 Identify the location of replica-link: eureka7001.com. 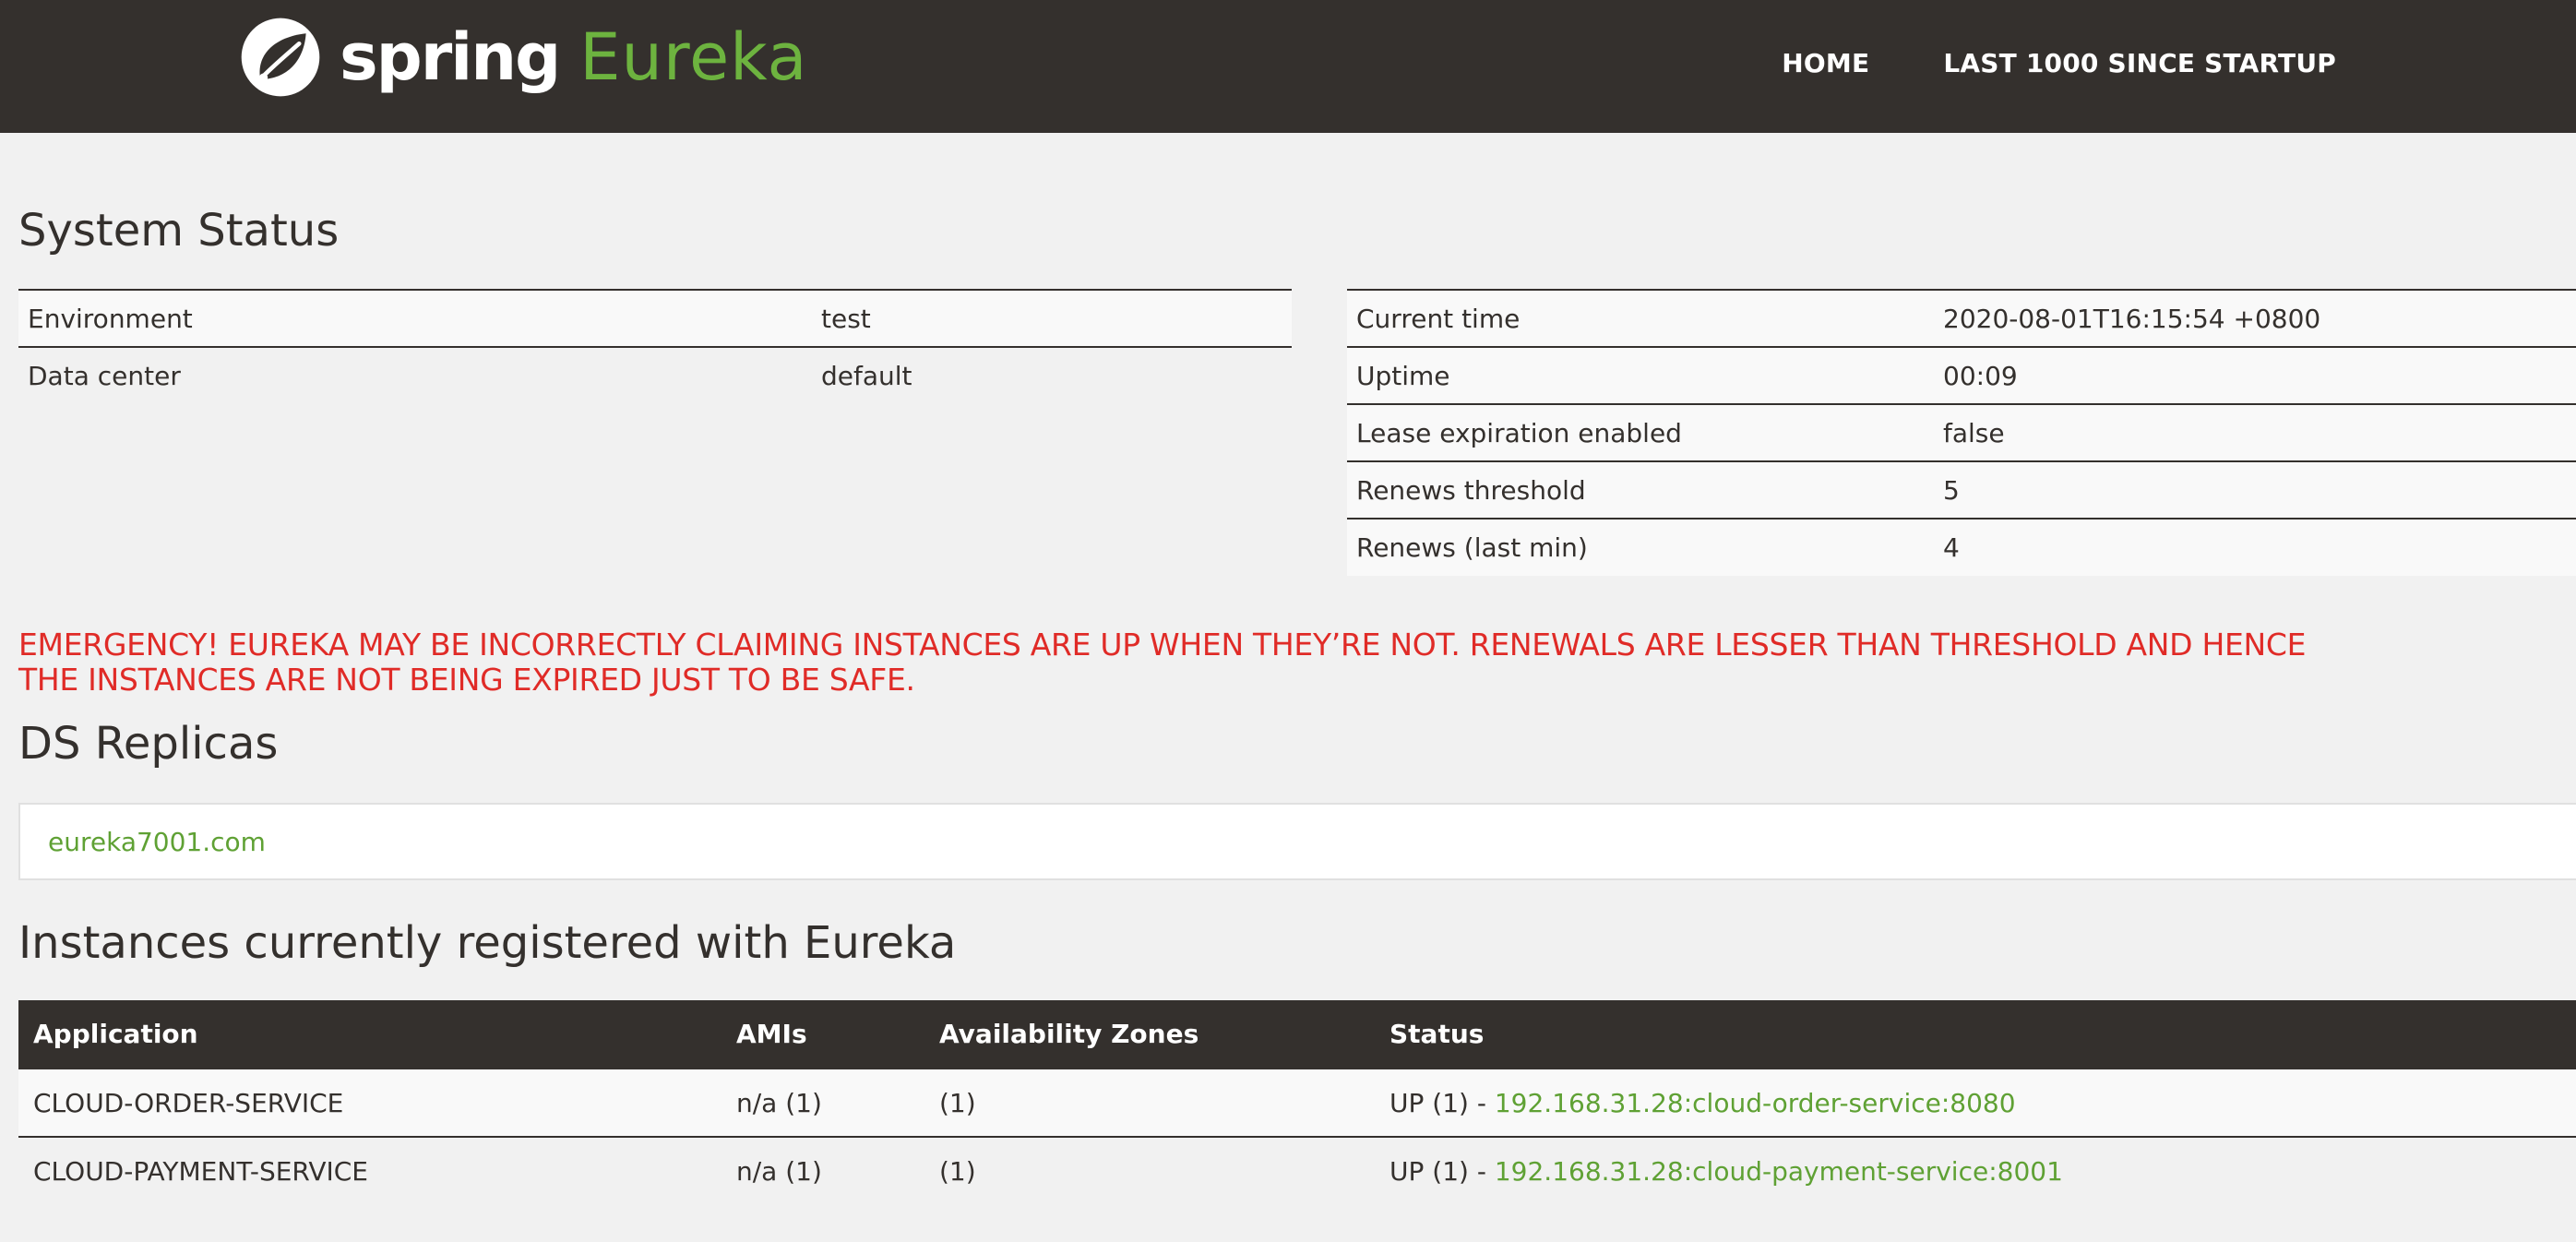
(157, 842).